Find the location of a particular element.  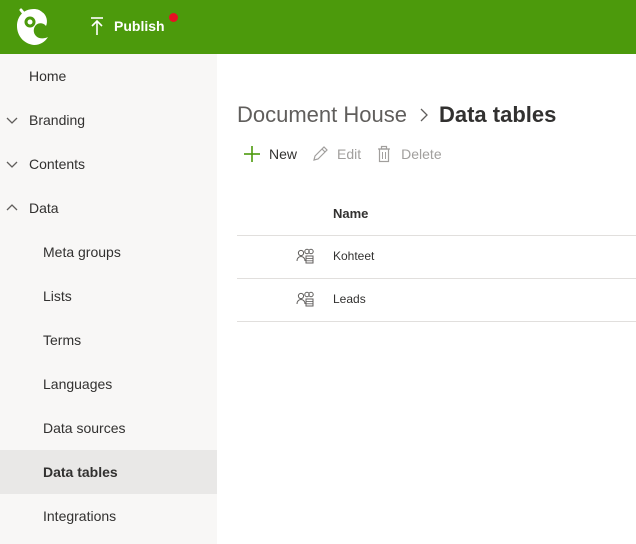

edit-label: Edit is located at coordinates (349, 154).